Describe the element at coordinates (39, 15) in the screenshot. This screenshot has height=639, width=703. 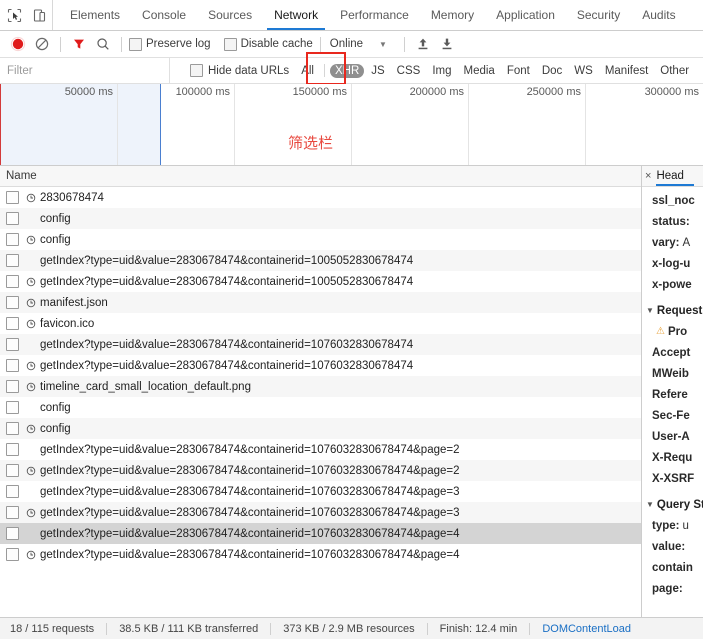
I see `device-toolbar-icon` at that location.